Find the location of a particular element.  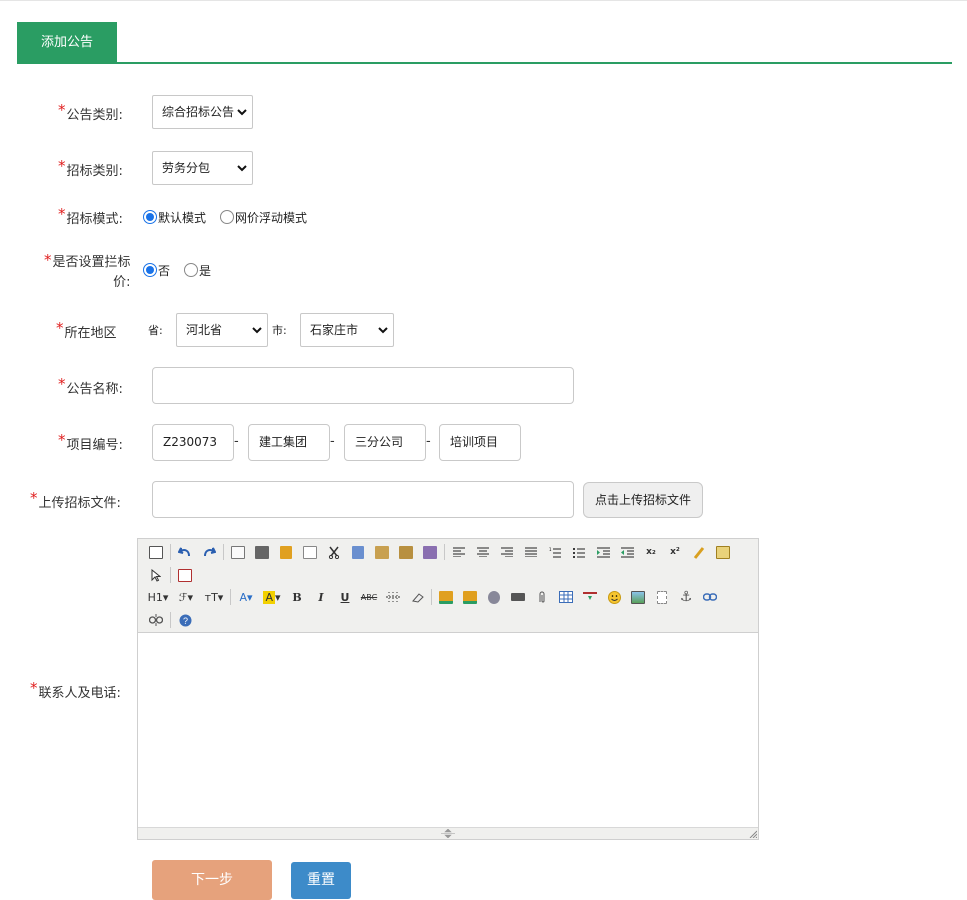

project-number-part-1: Z230073 is located at coordinates (193, 442).